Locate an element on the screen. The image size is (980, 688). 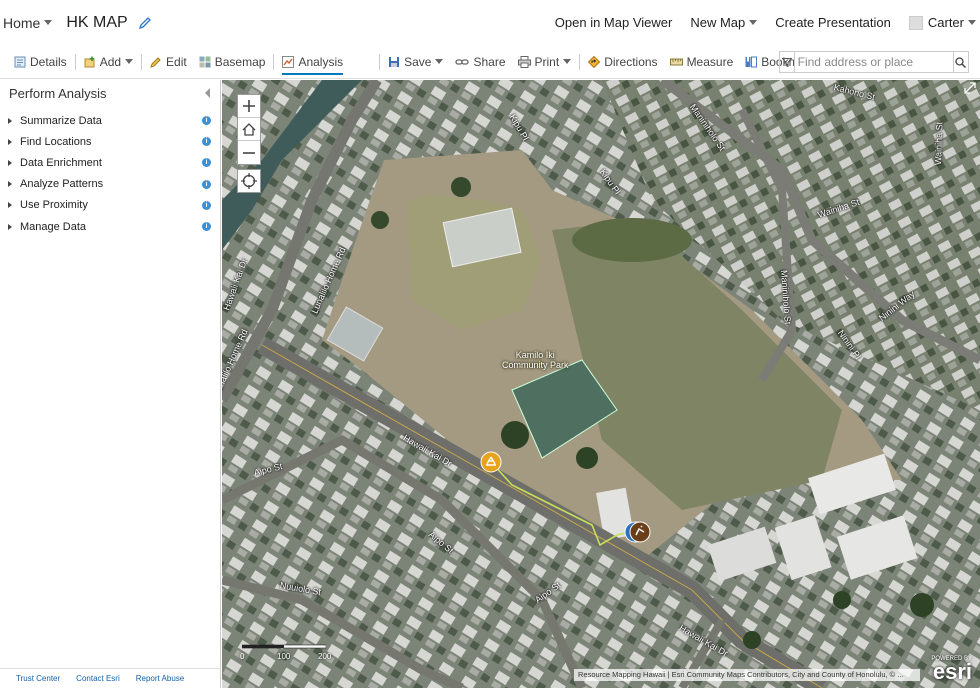
basemap-label: Basemap is located at coordinates (240, 61).